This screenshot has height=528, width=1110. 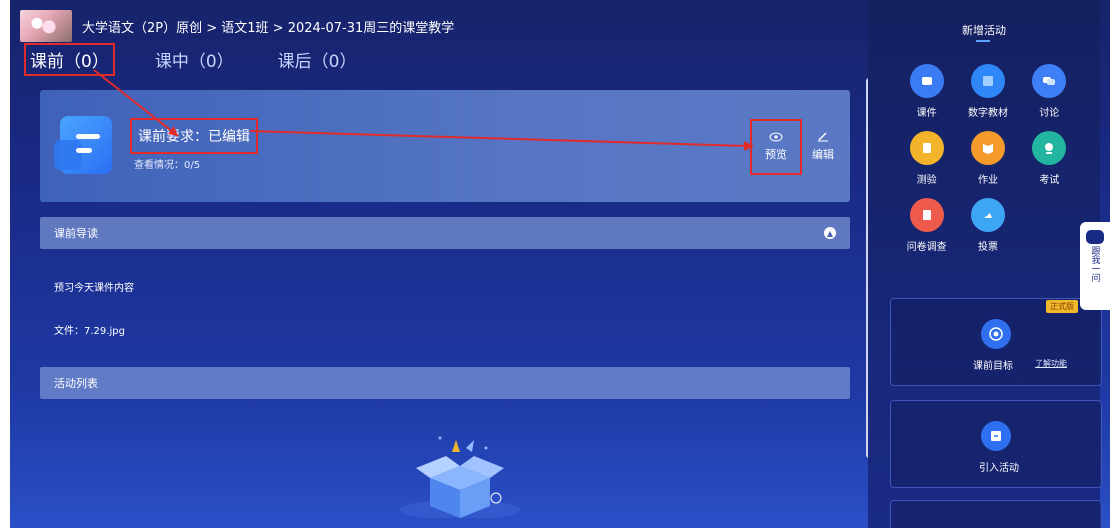 What do you see at coordinates (830, 233) in the screenshot?
I see `chevron-up-icon: ▲` at bounding box center [830, 233].